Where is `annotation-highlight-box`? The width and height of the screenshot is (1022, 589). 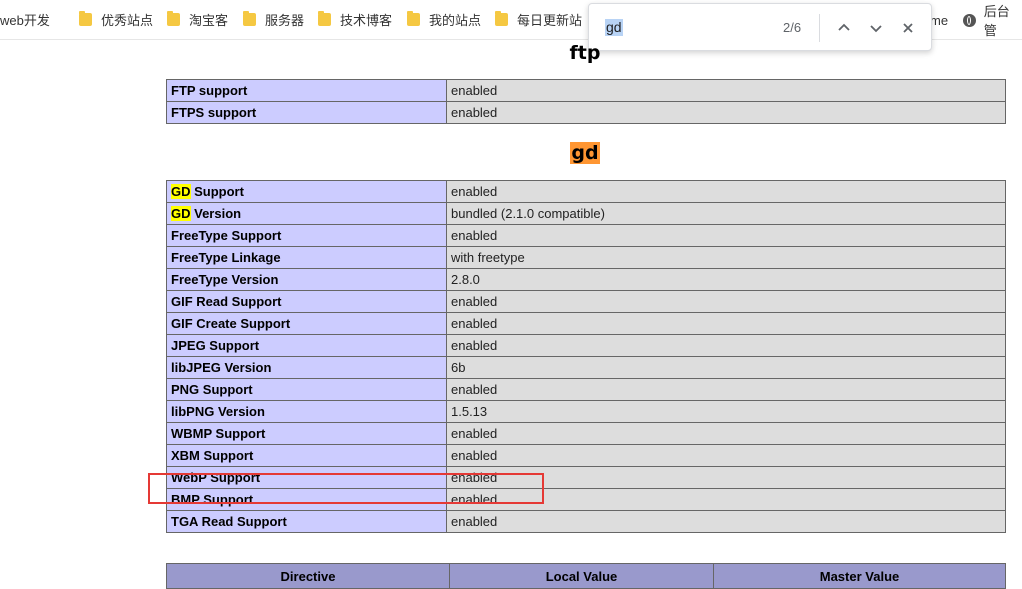 annotation-highlight-box is located at coordinates (346, 488).